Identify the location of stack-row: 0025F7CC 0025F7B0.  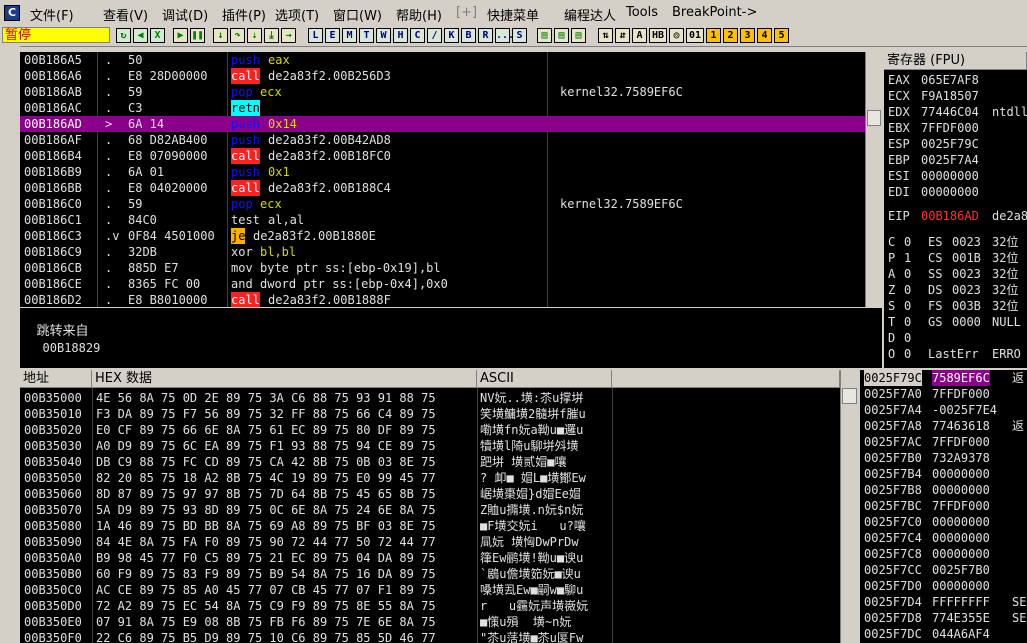
(943, 570).